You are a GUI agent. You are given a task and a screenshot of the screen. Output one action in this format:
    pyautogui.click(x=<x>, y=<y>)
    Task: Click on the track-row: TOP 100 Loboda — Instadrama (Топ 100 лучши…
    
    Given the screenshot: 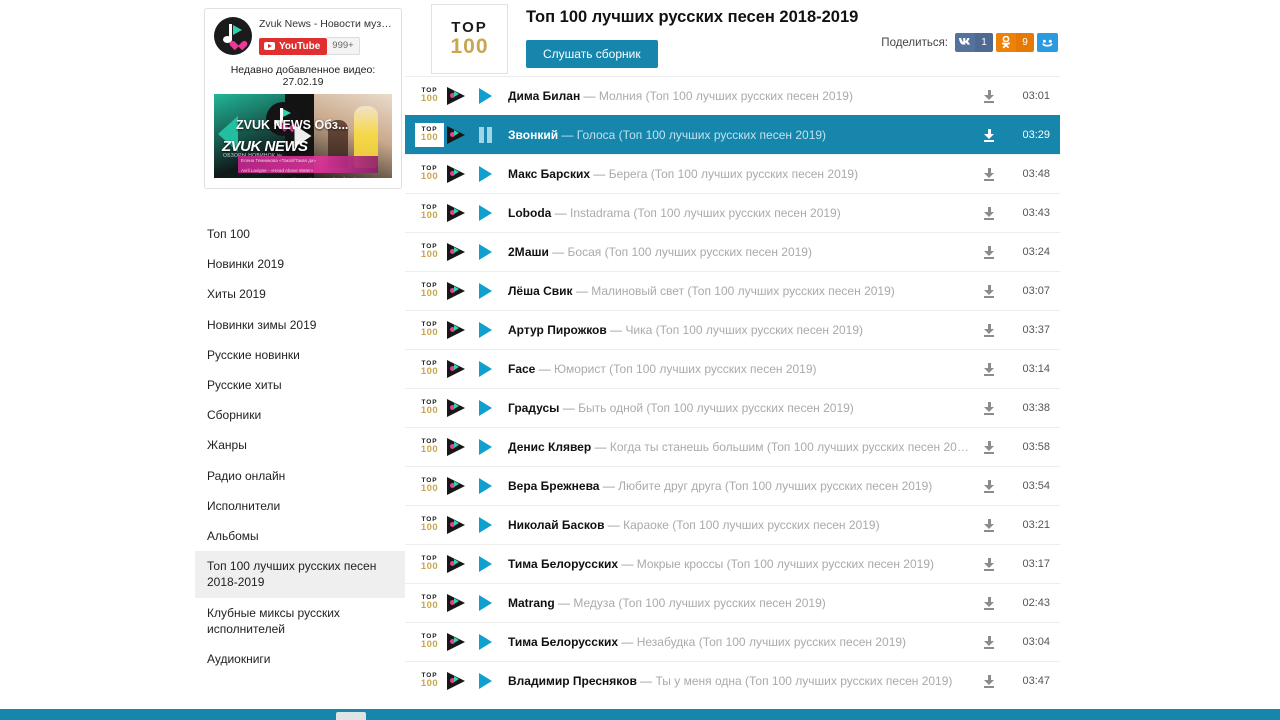 What is the action you would take?
    pyautogui.click(x=732, y=212)
    